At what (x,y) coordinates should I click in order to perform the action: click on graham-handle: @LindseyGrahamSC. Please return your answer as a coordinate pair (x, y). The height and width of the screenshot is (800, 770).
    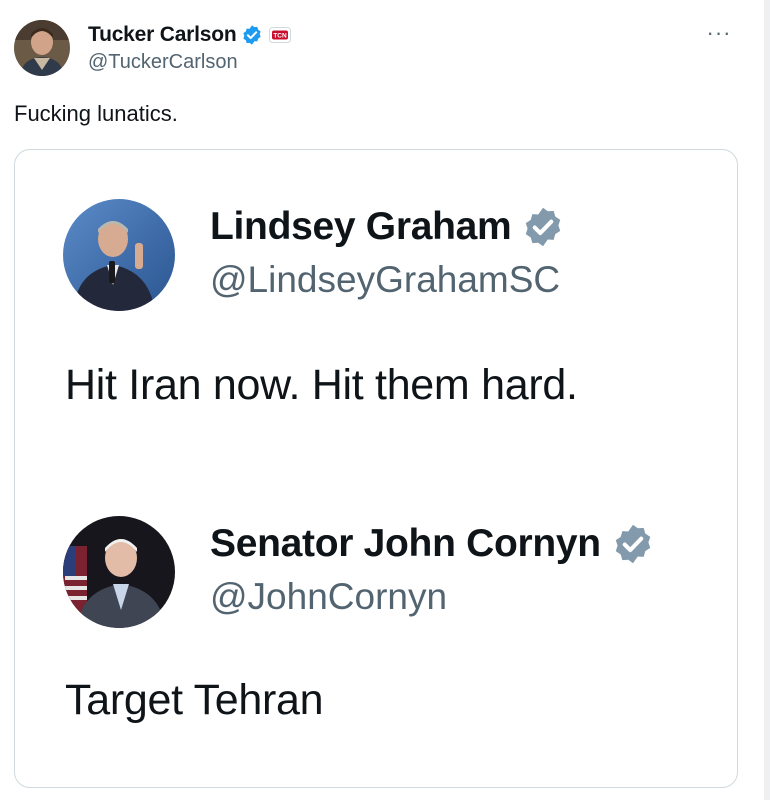
    Looking at the image, I should click on (385, 279).